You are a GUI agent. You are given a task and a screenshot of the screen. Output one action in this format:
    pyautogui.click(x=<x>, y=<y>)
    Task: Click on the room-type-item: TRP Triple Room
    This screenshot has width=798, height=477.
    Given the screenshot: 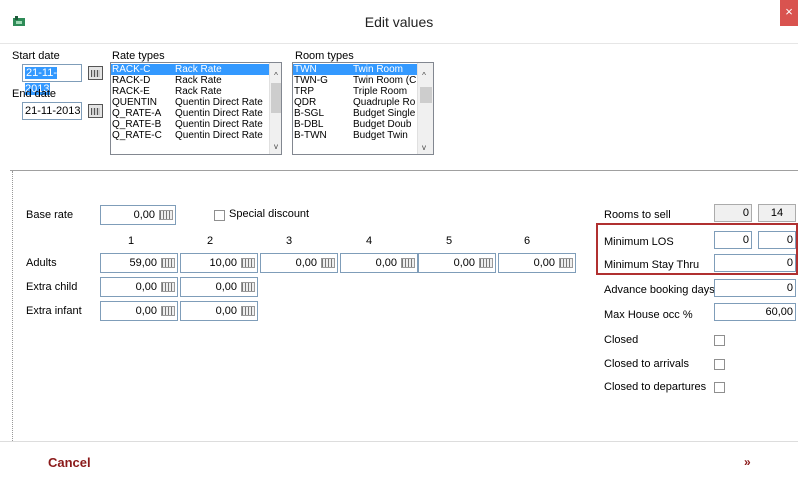 What is the action you would take?
    pyautogui.click(x=355, y=91)
    